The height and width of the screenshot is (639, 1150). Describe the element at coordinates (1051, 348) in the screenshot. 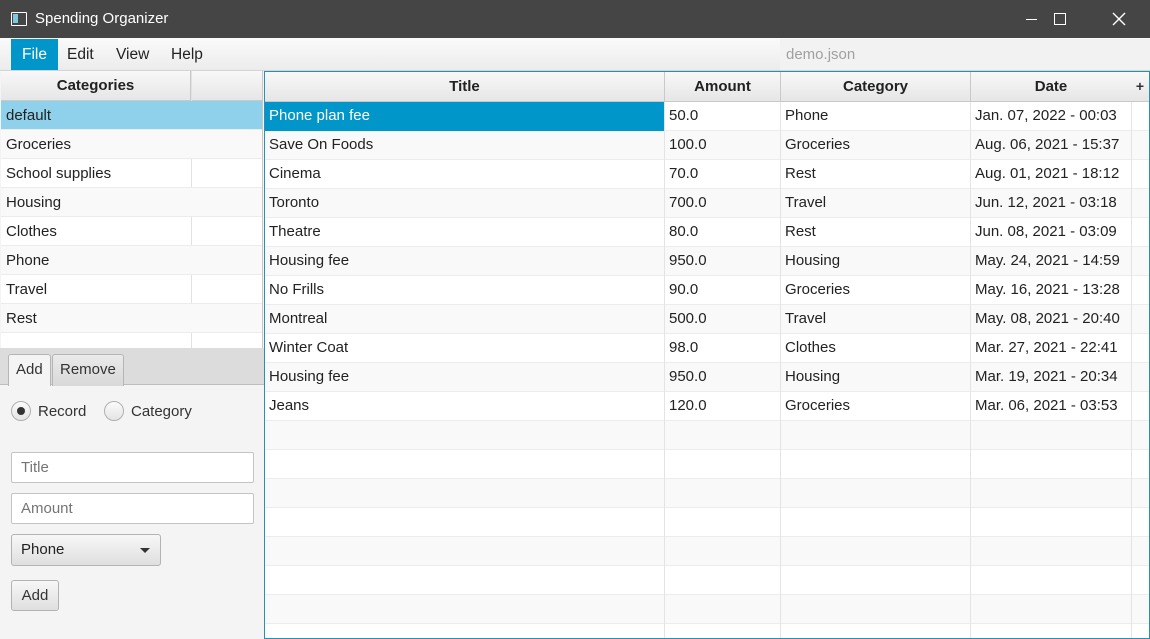

I see `cell-date: Mar. 27, 2021 - 22:41` at that location.